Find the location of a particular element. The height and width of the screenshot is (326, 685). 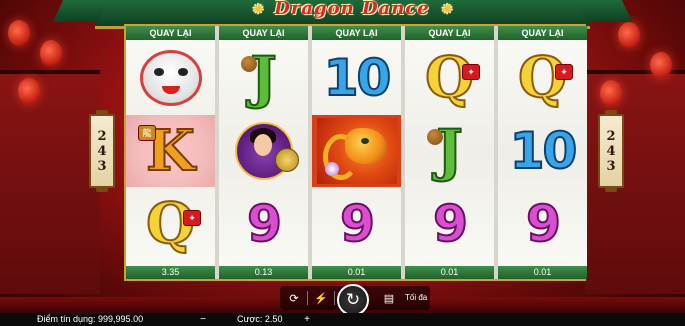

spin-button: ↻ is located at coordinates (353, 300).